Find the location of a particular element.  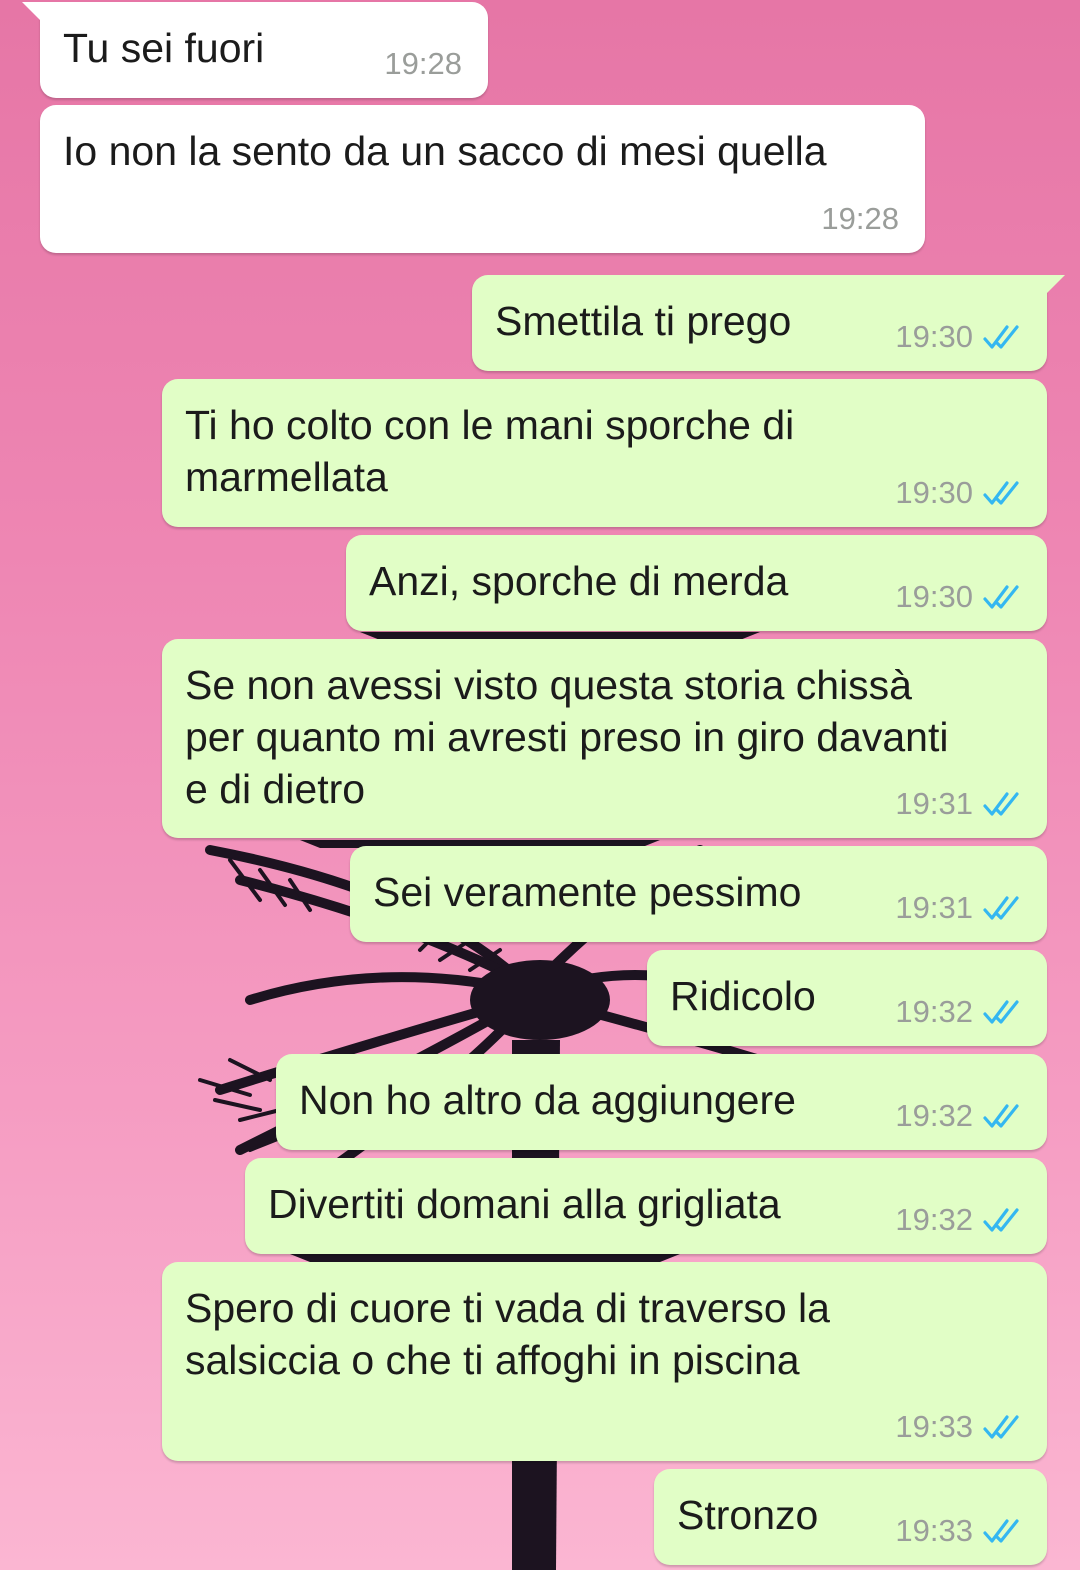

message-bubble-outgoing: Smettila ti prego 19:30 is located at coordinates (768, 323).